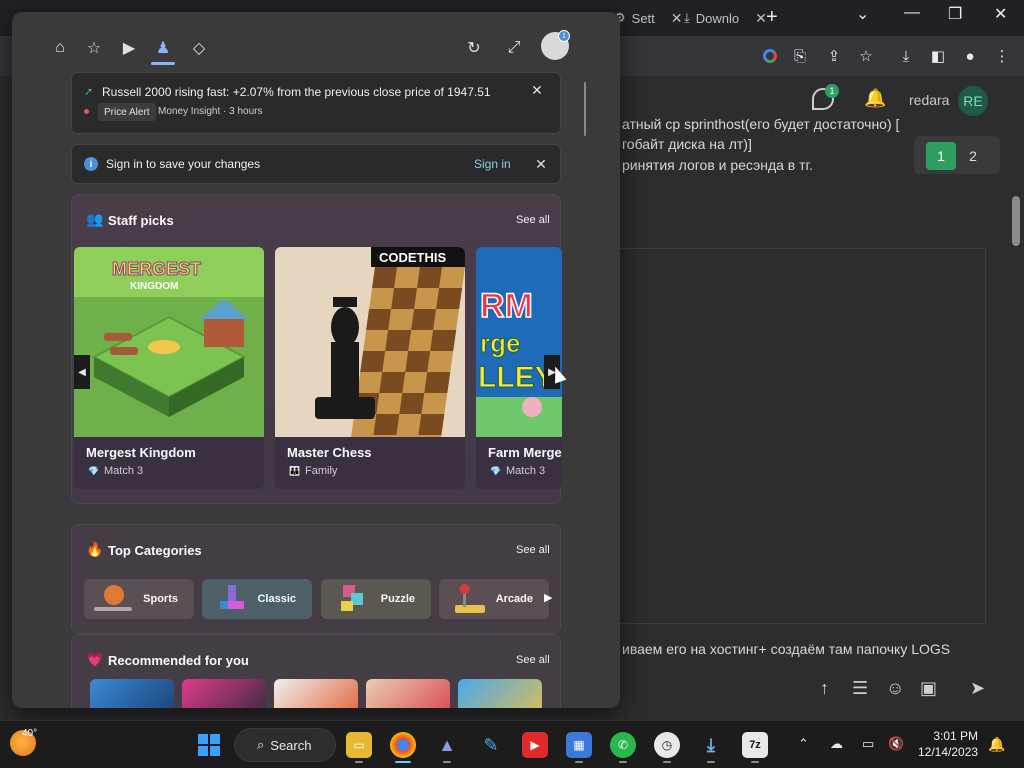  Describe the element at coordinates (95, 549) in the screenshot. I see `flame-icon: 🔥` at that location.